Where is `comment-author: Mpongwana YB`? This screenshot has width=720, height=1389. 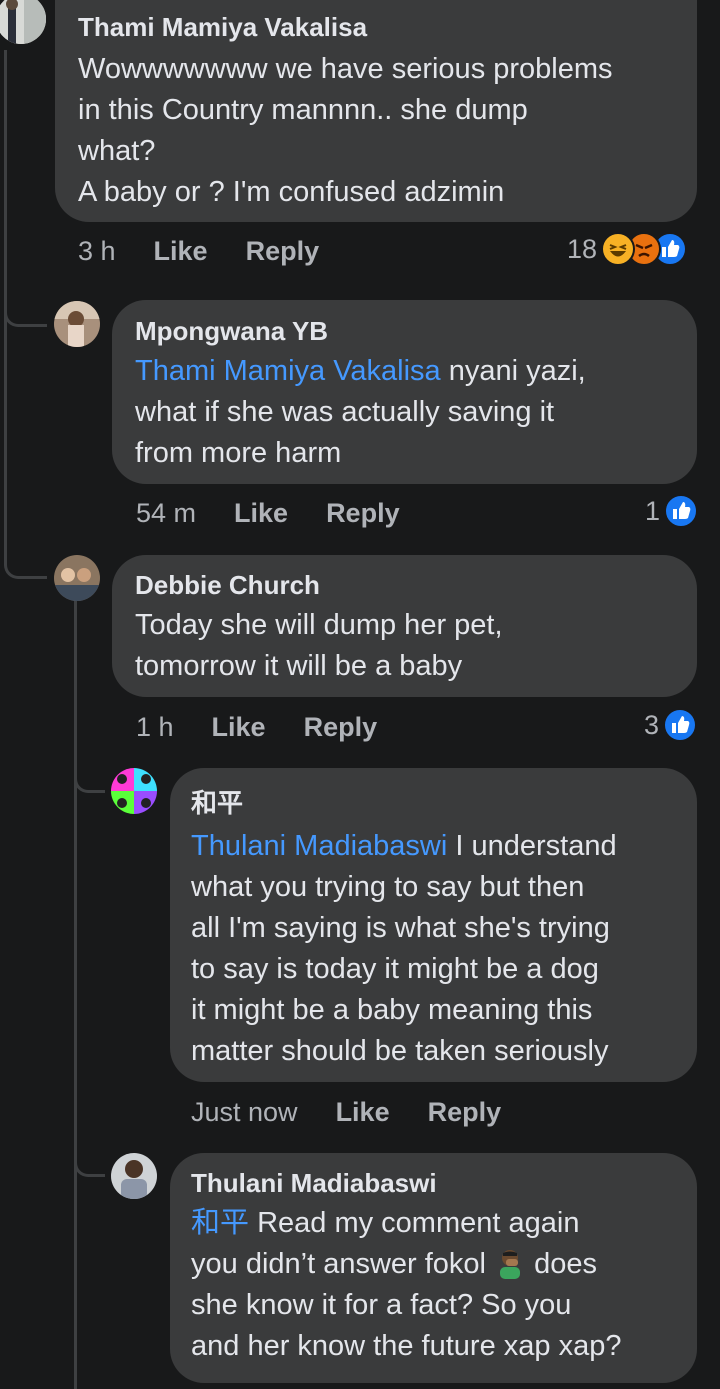 comment-author: Mpongwana YB is located at coordinates (405, 331).